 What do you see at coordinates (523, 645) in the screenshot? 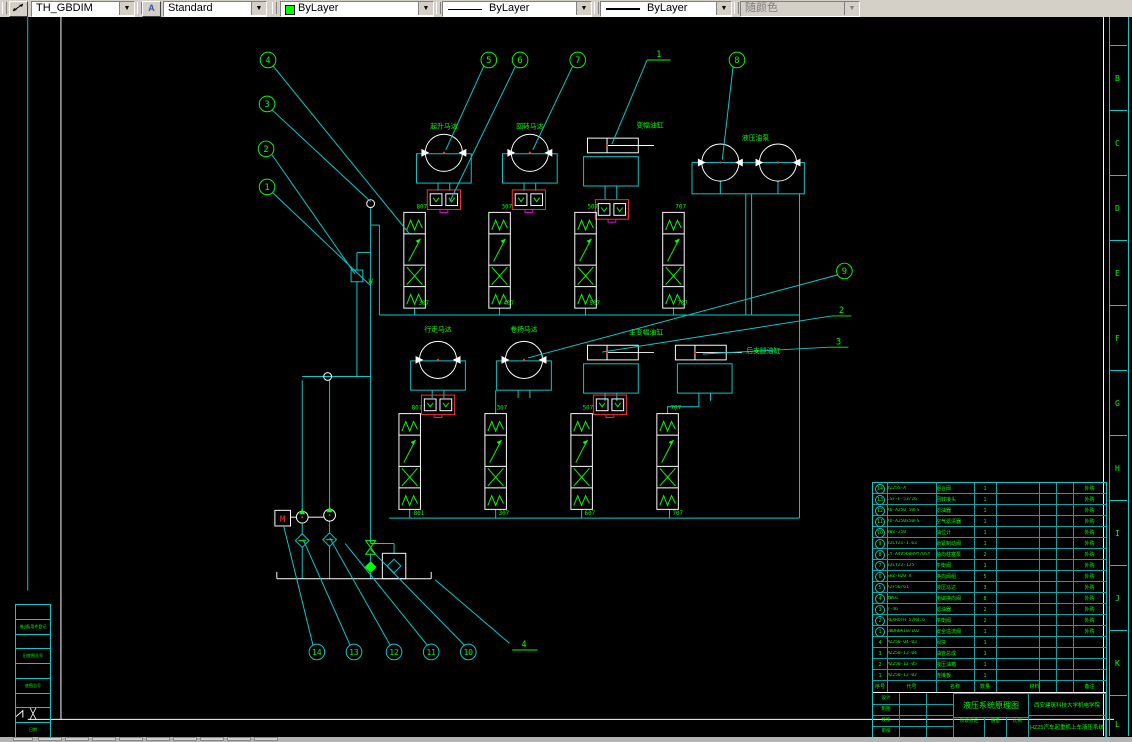
I see `svg-text: 4` at bounding box center [523, 645].